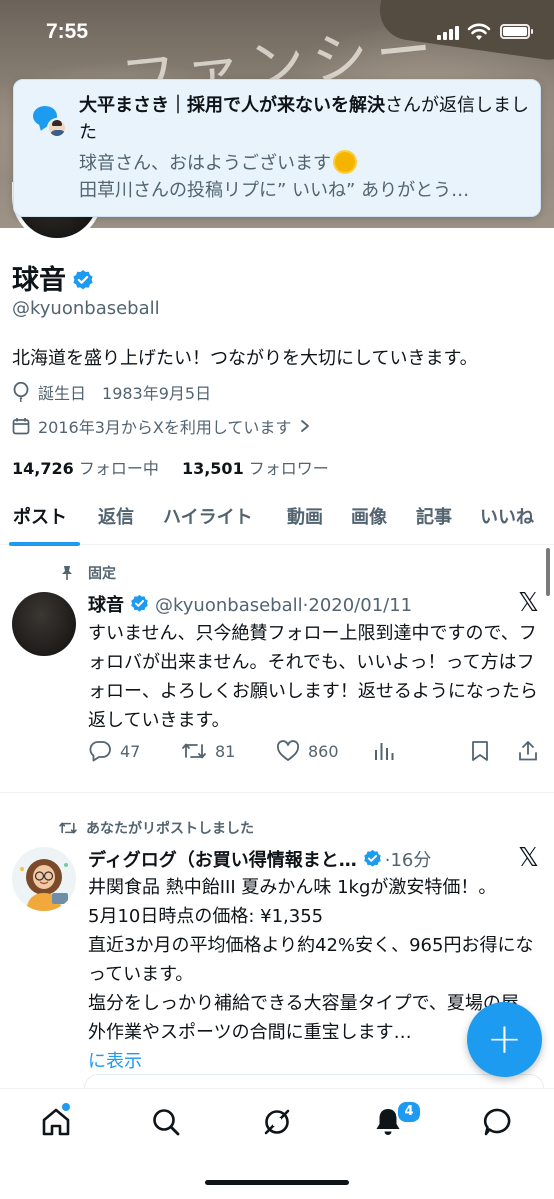 This screenshot has height=1199, width=554. I want to click on profile-handle: @kyuonbaseball, so click(86, 308).